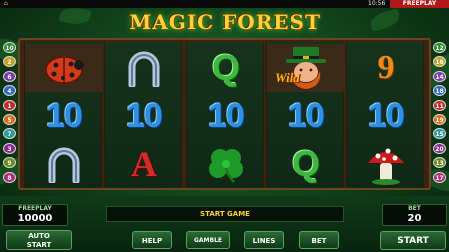 This screenshot has width=449, height=252. Describe the element at coordinates (9, 76) in the screenshot. I see `line-button-6: 6` at that location.